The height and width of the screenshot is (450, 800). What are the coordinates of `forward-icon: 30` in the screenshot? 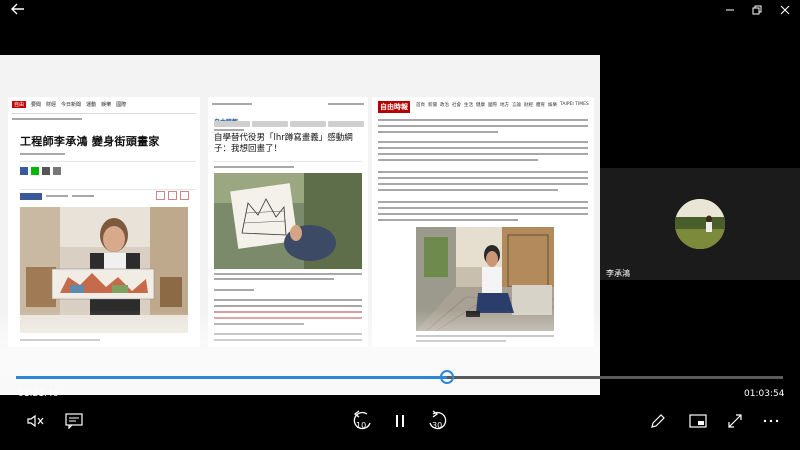 It's located at (438, 421).